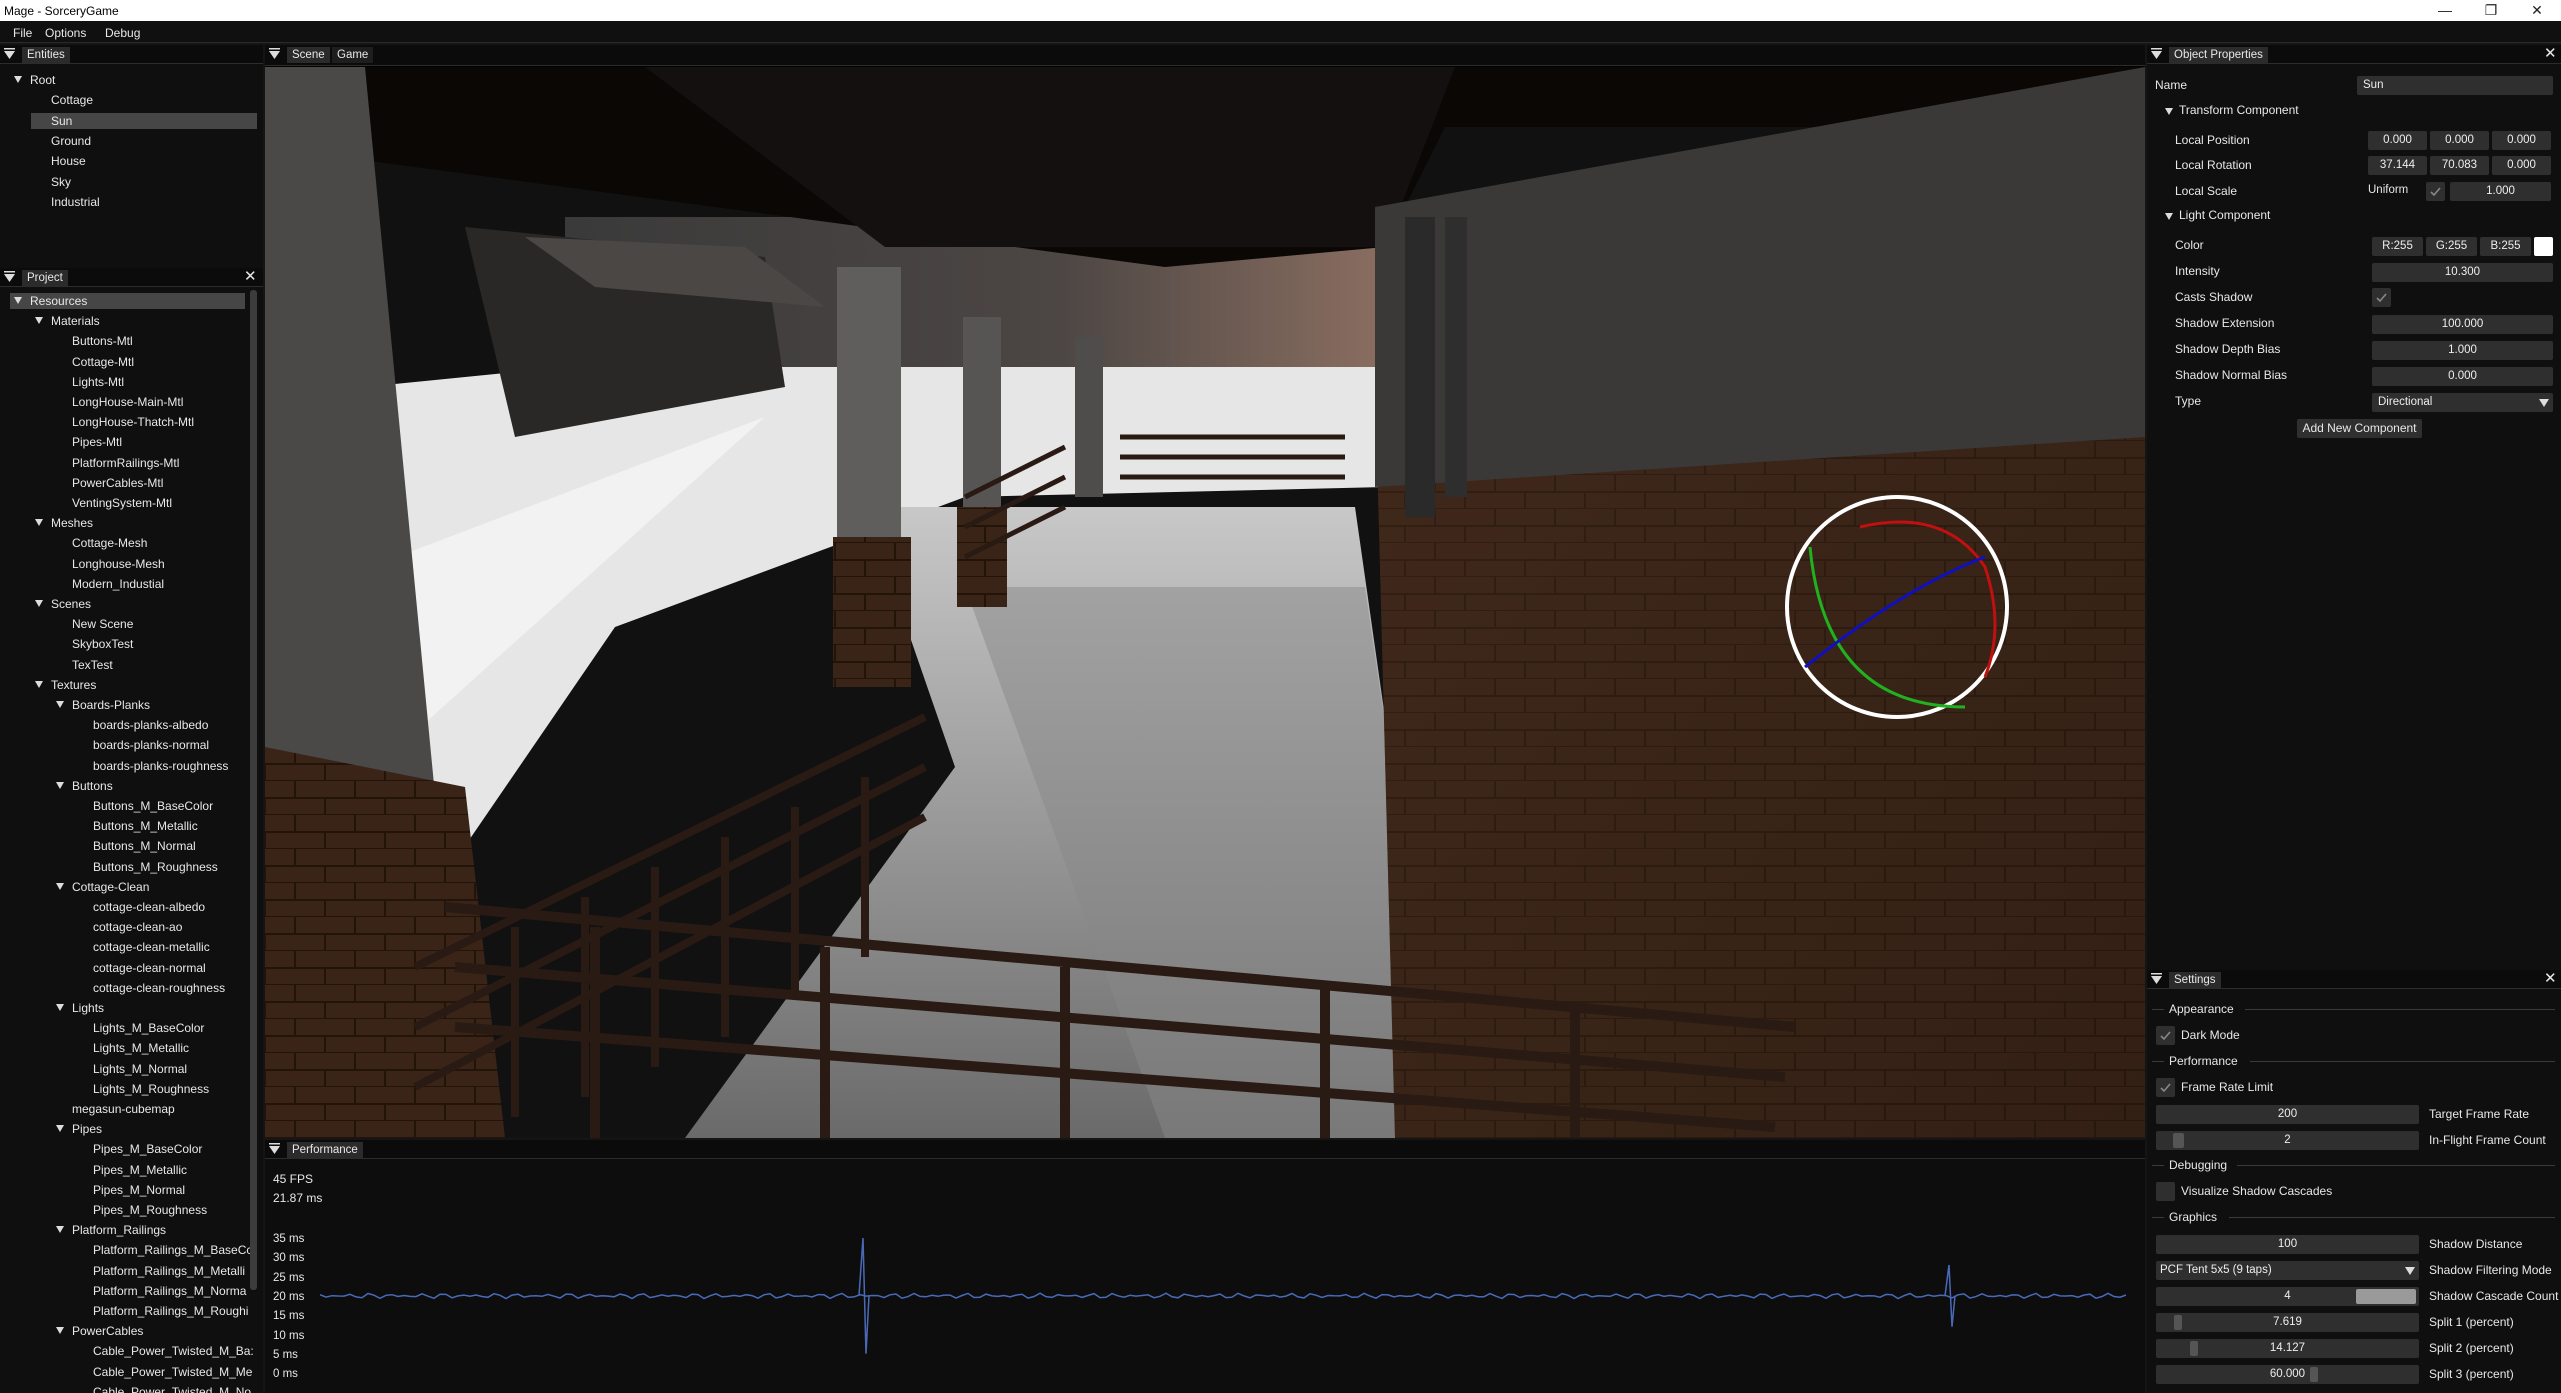 This screenshot has width=2561, height=1393. I want to click on casts-shadow-checkbox, so click(2381, 297).